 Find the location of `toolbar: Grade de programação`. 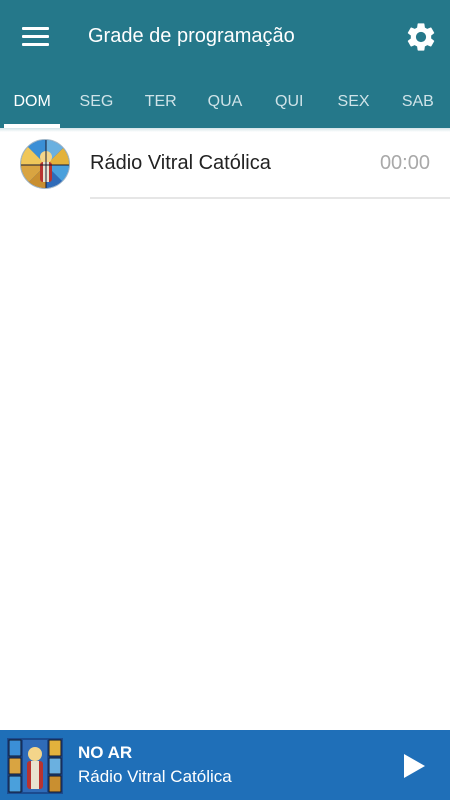

toolbar: Grade de programação is located at coordinates (225, 36).